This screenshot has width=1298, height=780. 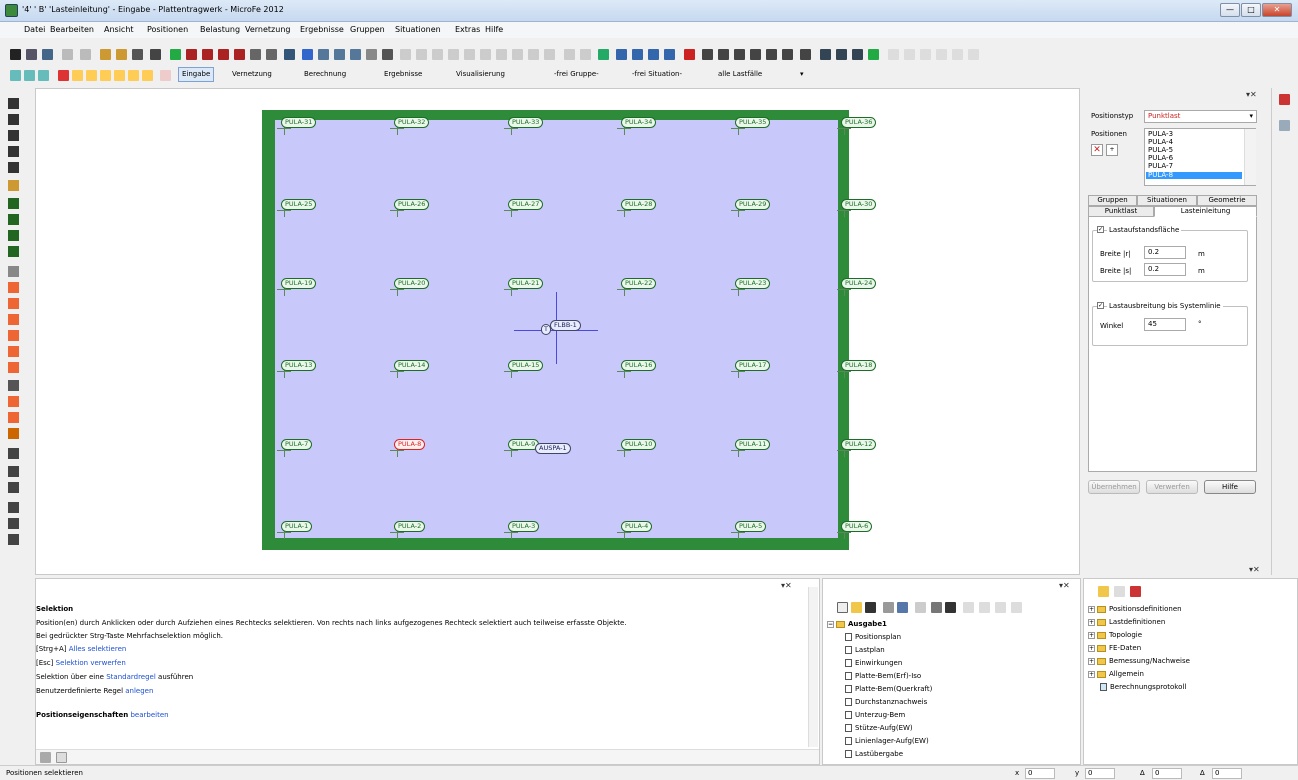 I want to click on point-load-label: PULA-30, so click(x=859, y=204).